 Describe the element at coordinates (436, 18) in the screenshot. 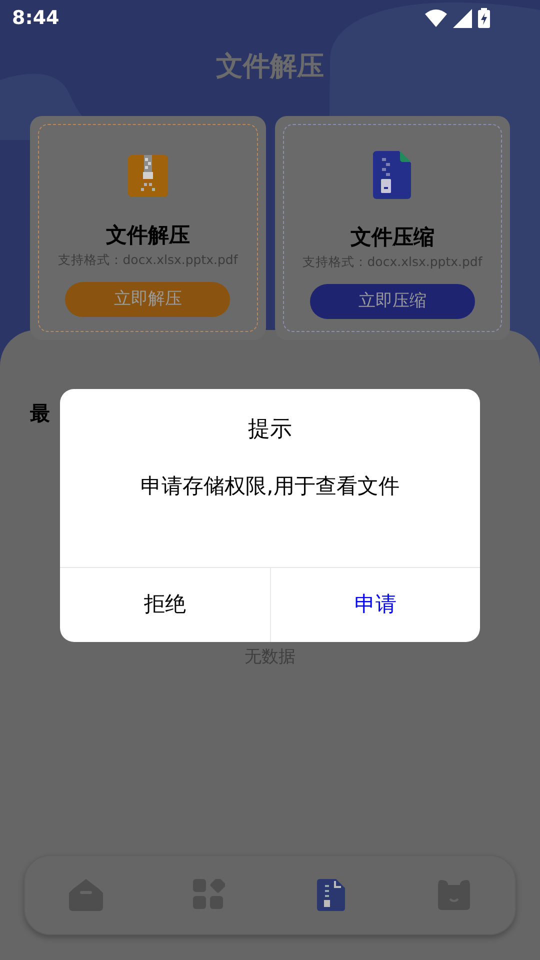

I see `wifi-icon` at that location.